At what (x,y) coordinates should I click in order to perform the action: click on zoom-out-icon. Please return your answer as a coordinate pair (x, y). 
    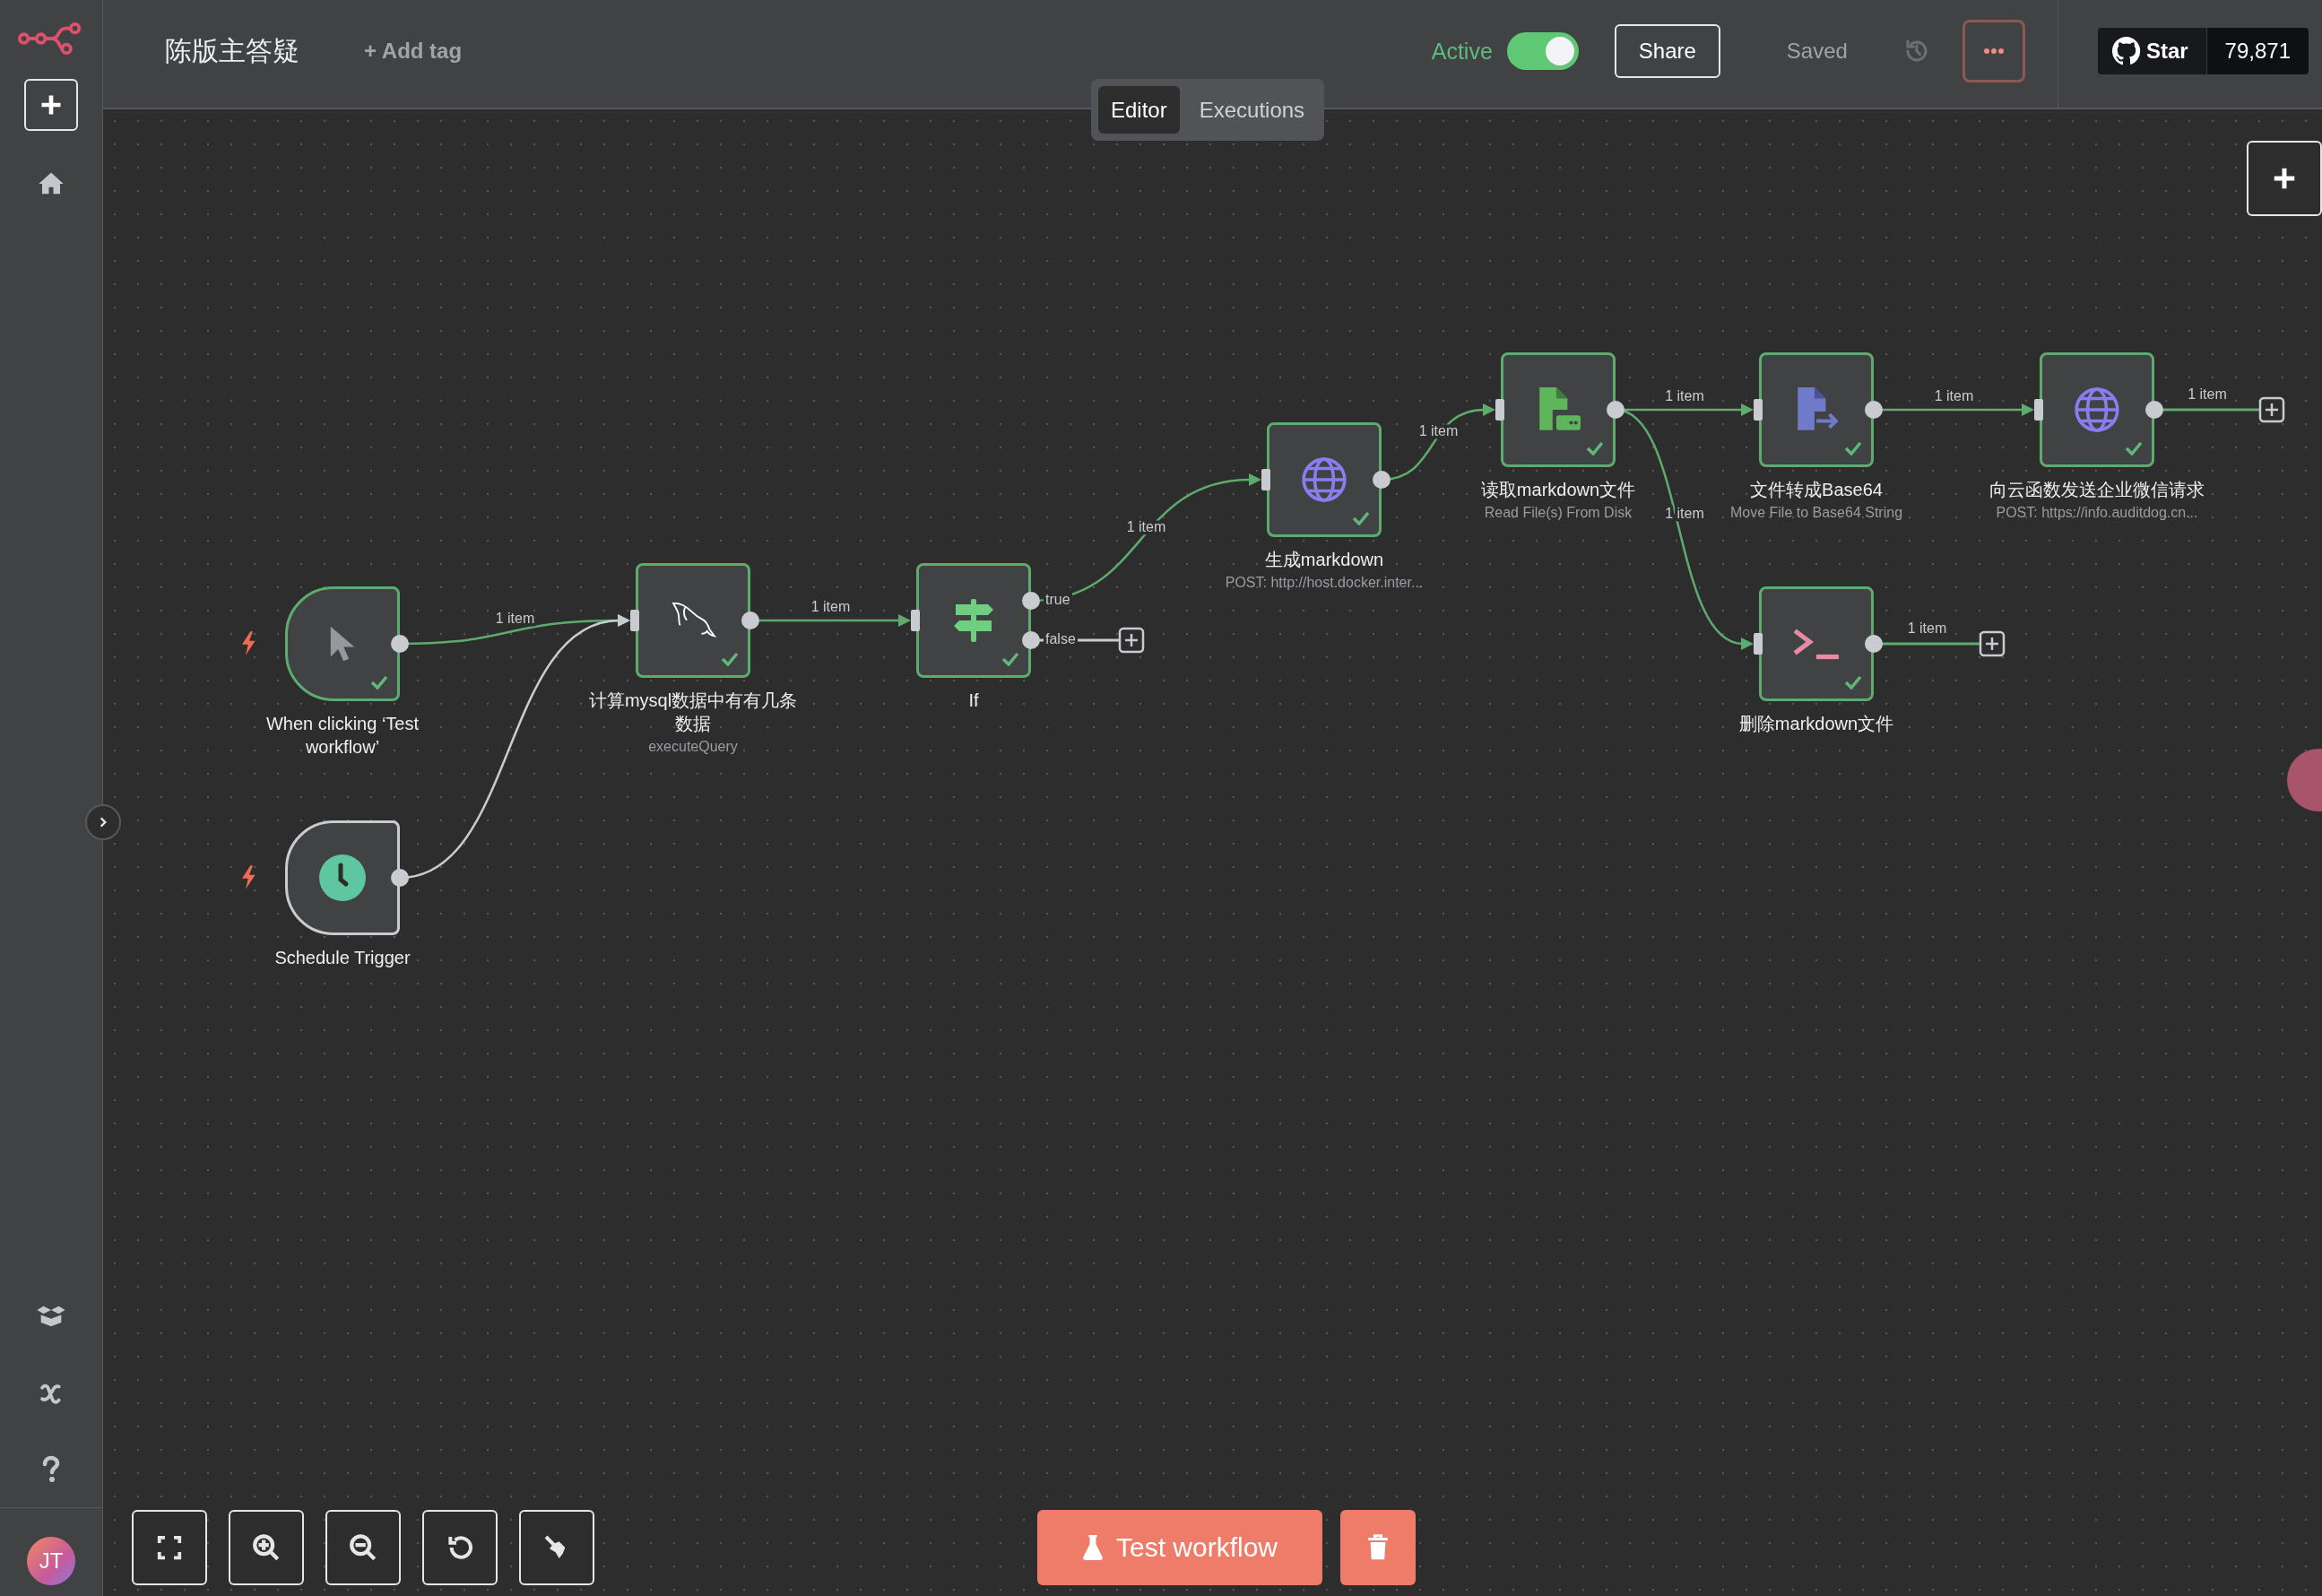
    Looking at the image, I should click on (363, 1548).